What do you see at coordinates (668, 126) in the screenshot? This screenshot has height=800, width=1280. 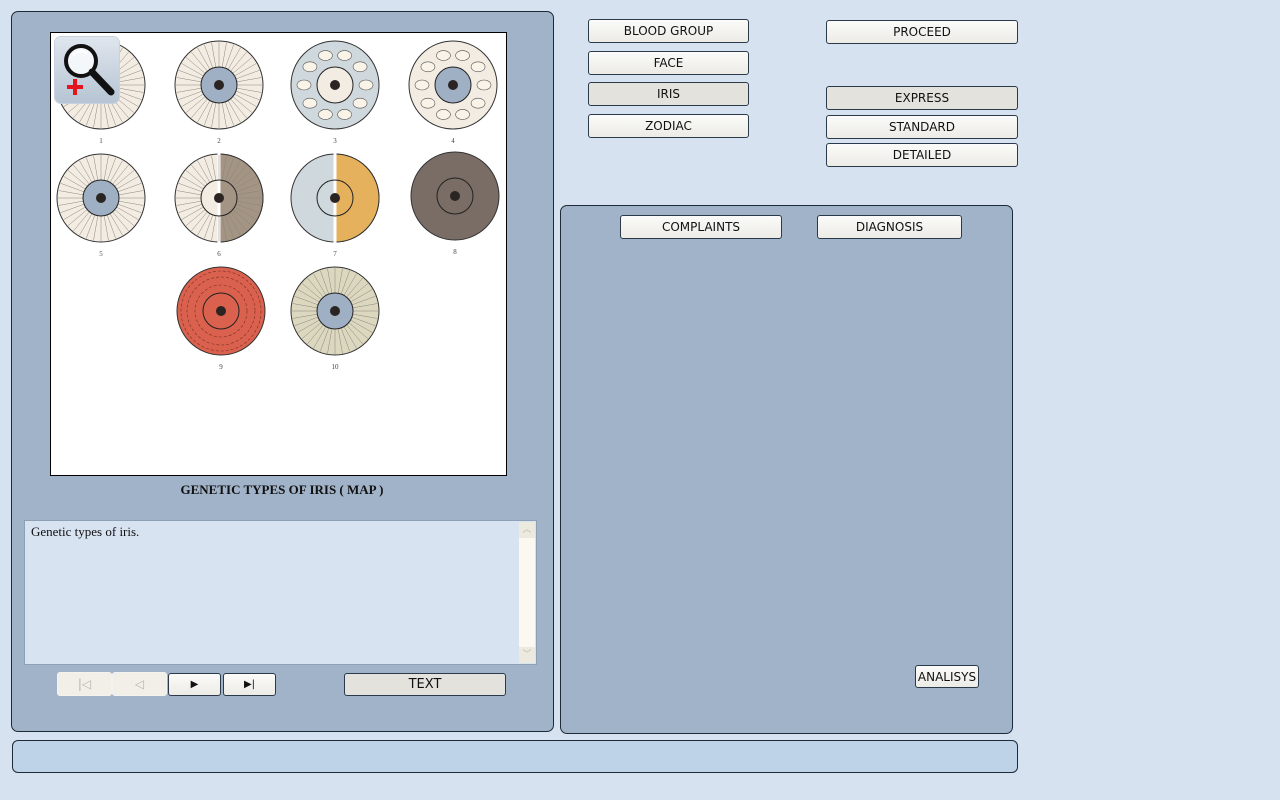 I see `zodiac-button: ZODIAC` at bounding box center [668, 126].